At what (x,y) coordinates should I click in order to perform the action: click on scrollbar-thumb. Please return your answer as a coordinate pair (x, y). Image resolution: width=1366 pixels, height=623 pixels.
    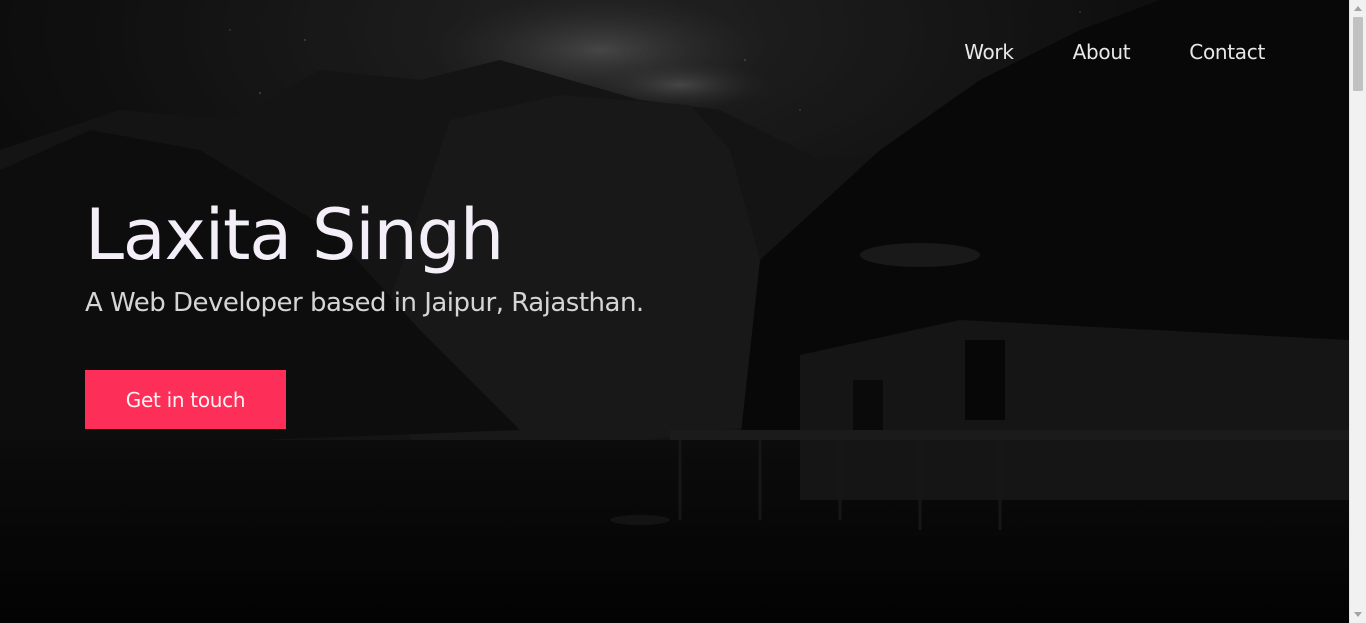
    Looking at the image, I should click on (1358, 54).